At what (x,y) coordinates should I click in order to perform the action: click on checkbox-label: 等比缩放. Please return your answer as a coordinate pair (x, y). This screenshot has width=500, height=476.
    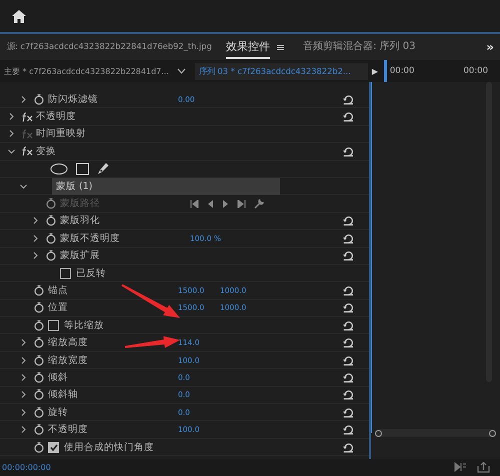
    Looking at the image, I should click on (84, 325).